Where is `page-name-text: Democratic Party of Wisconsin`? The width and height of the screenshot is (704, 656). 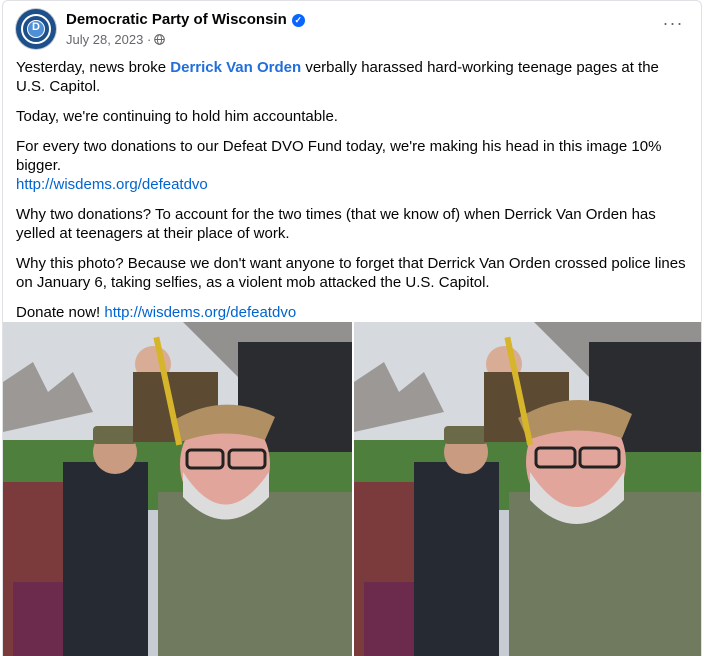
page-name-text: Democratic Party of Wisconsin is located at coordinates (176, 19).